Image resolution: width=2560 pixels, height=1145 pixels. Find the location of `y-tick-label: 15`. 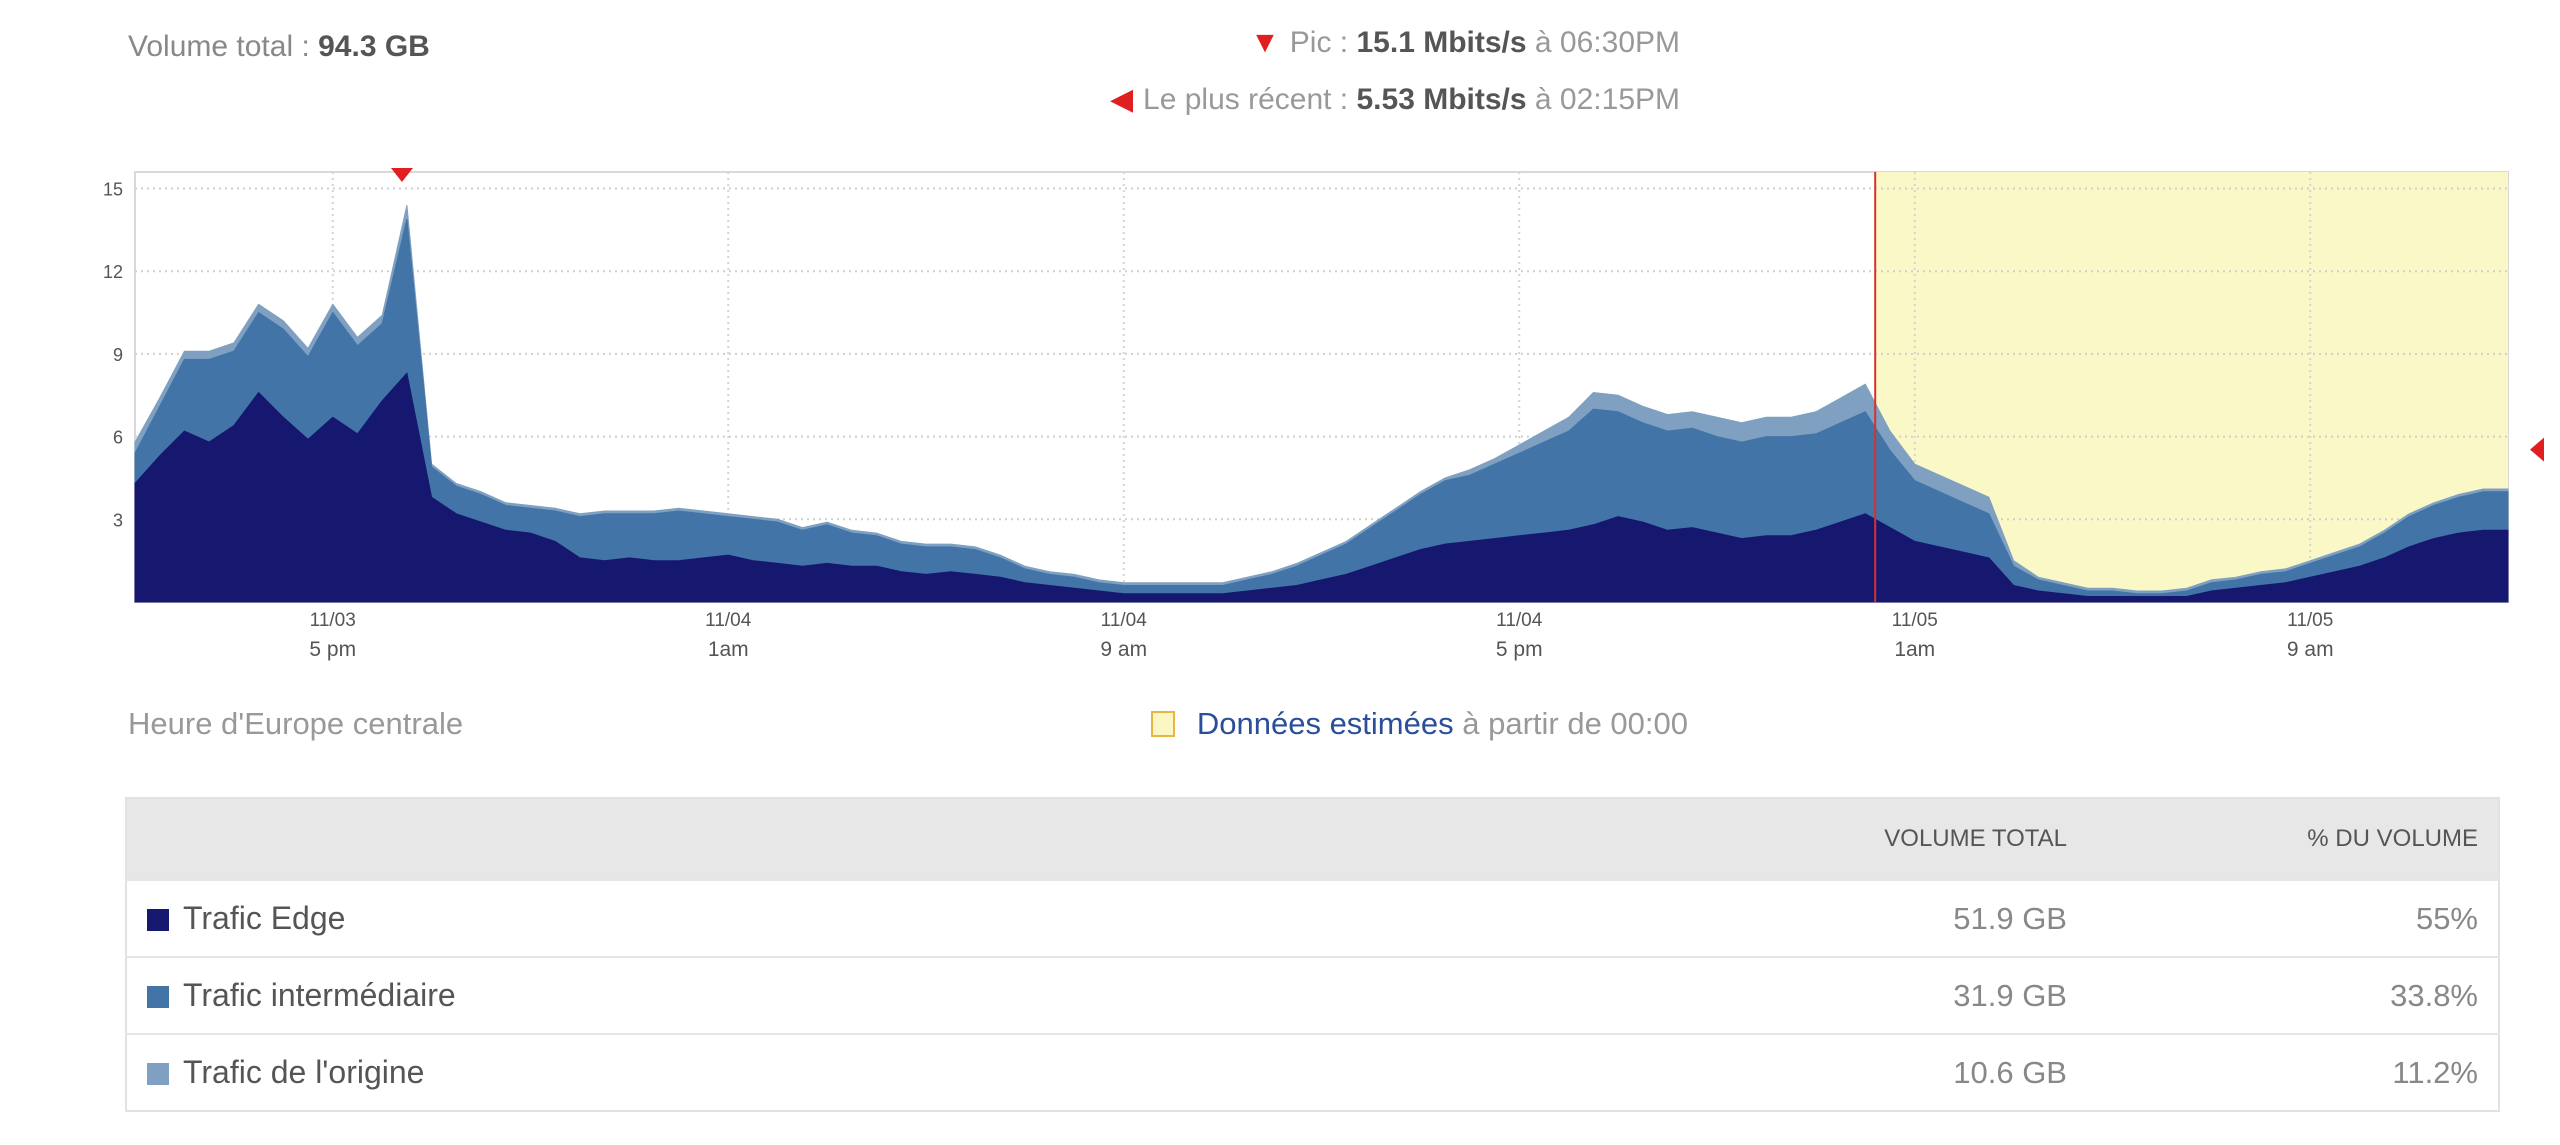

y-tick-label: 15 is located at coordinates (113, 190).